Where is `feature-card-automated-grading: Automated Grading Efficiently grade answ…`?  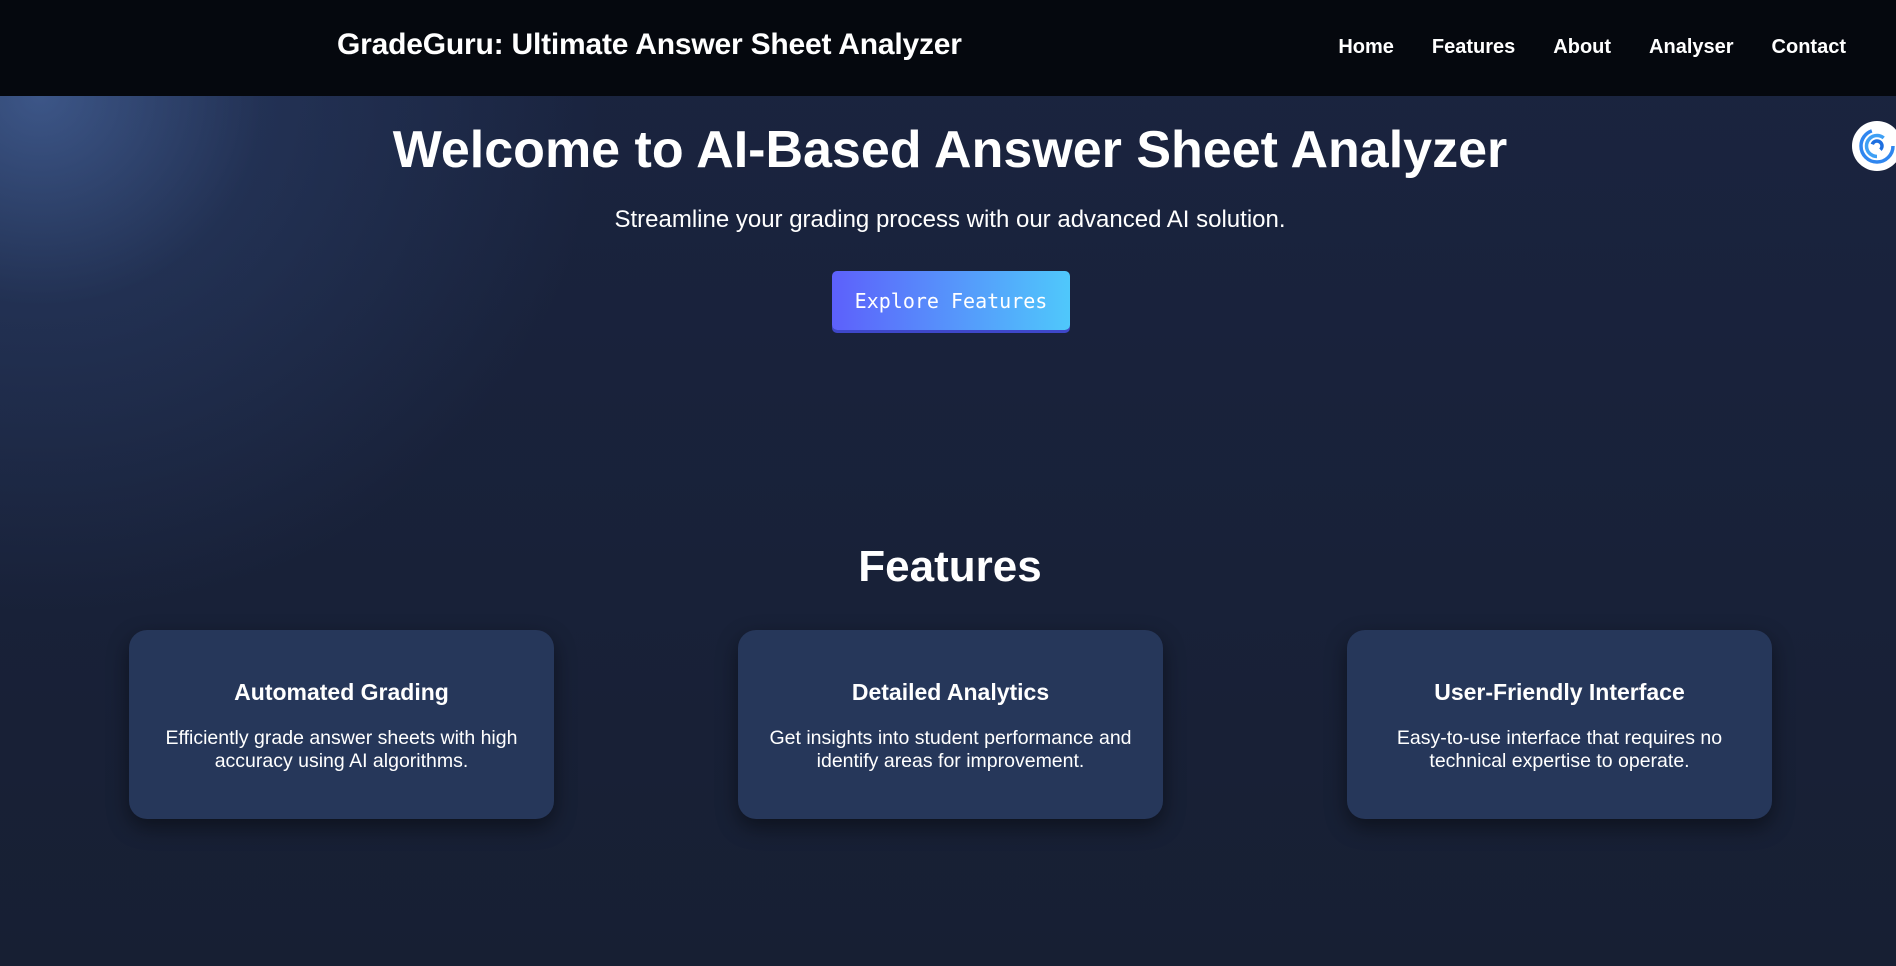
feature-card-automated-grading: Automated Grading Efficiently grade answ… is located at coordinates (341, 724).